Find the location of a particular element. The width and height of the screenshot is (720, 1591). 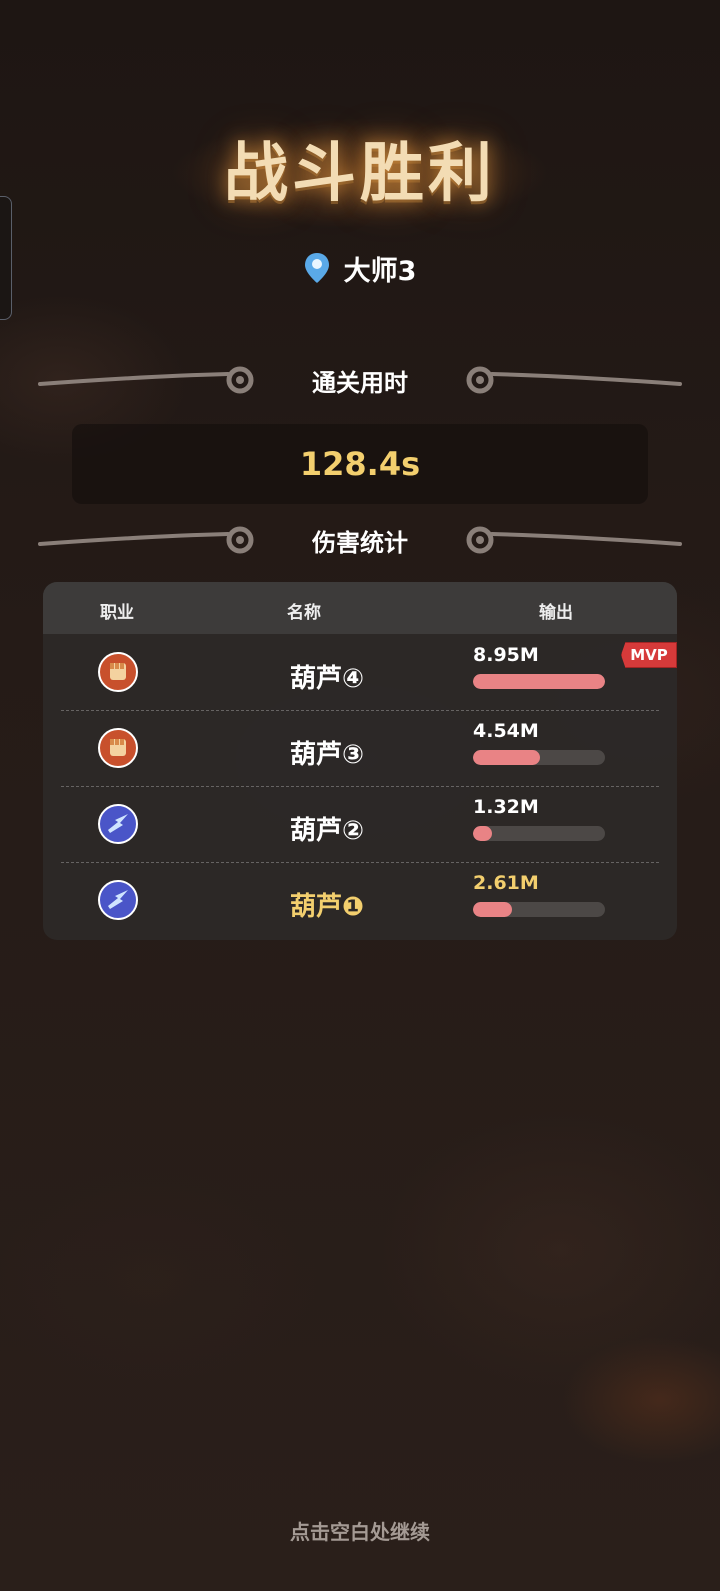

damage-value: 1.32M is located at coordinates (506, 807).